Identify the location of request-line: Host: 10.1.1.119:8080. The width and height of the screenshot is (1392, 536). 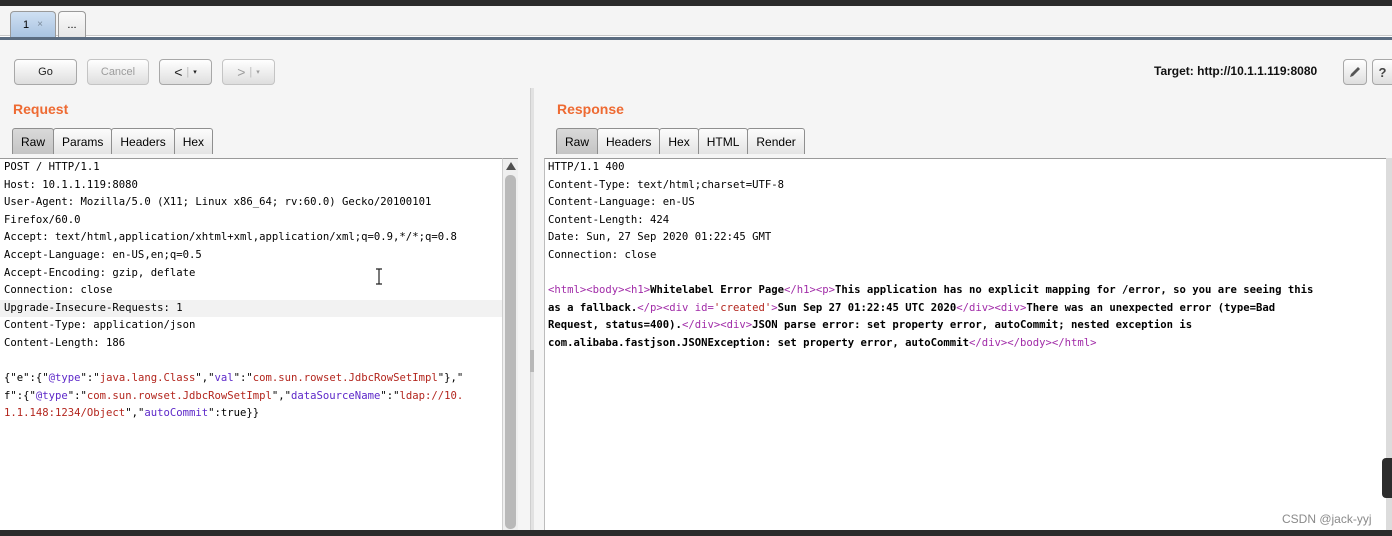
(71, 184).